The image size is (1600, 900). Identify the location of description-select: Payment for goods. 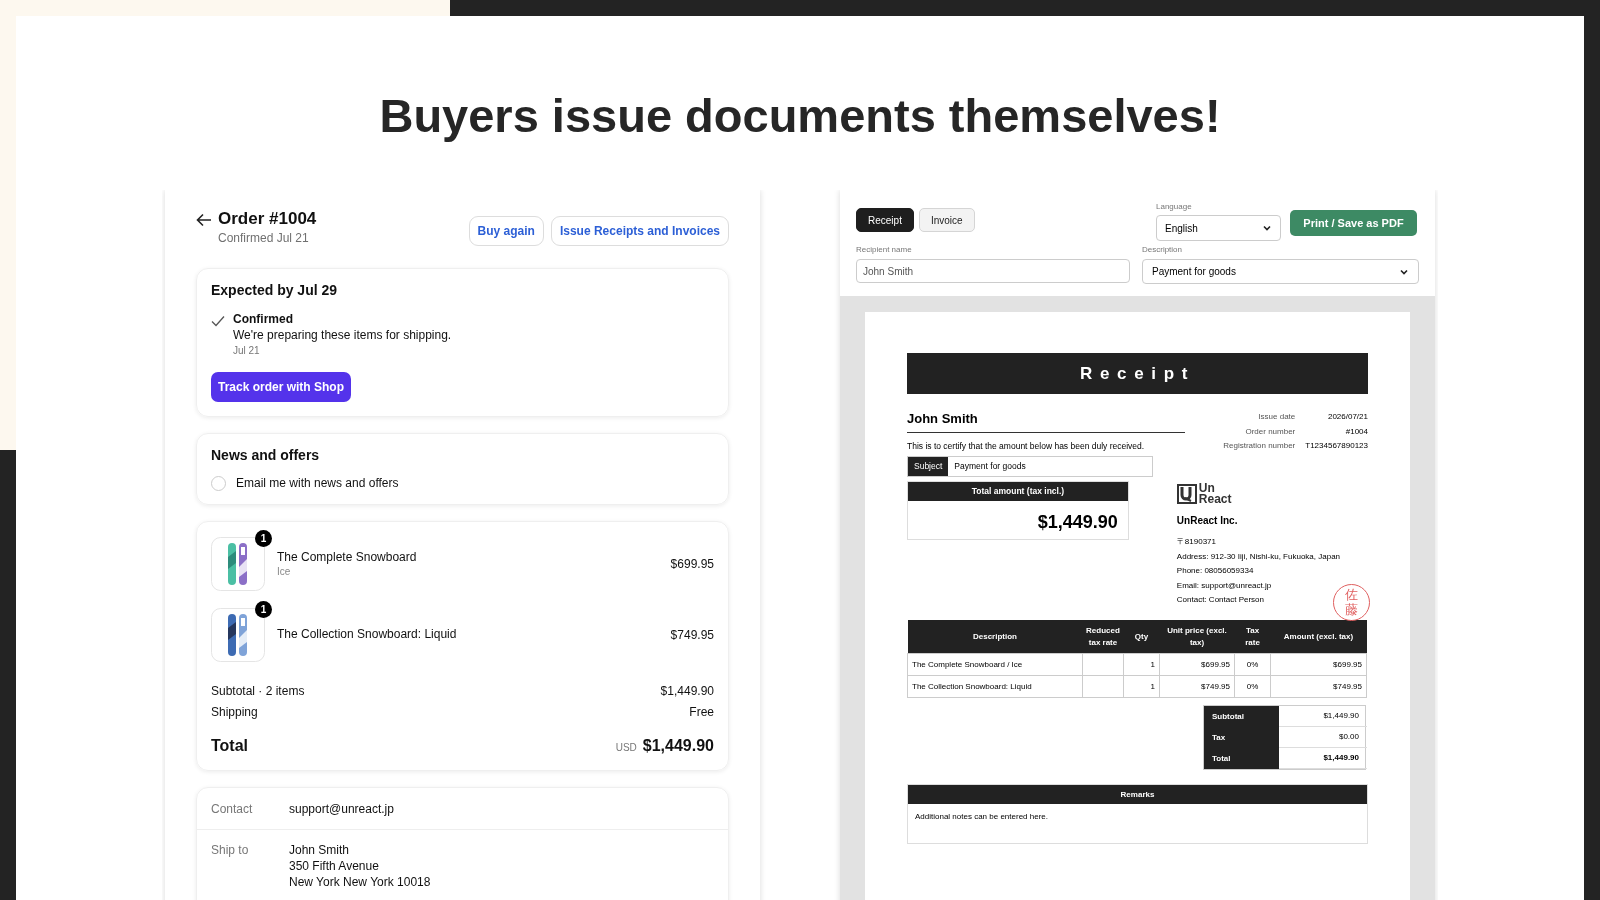
(1280, 271).